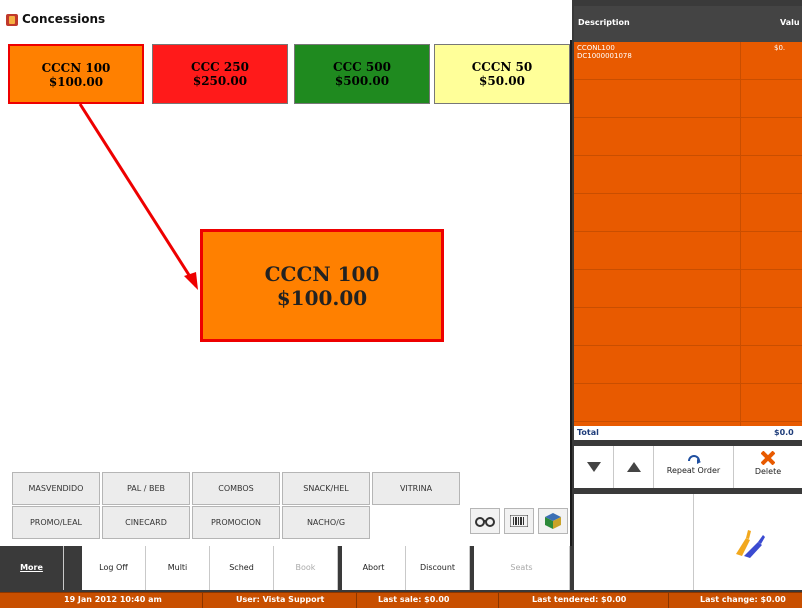  I want to click on status-user: User: Vista Support, so click(280, 599).